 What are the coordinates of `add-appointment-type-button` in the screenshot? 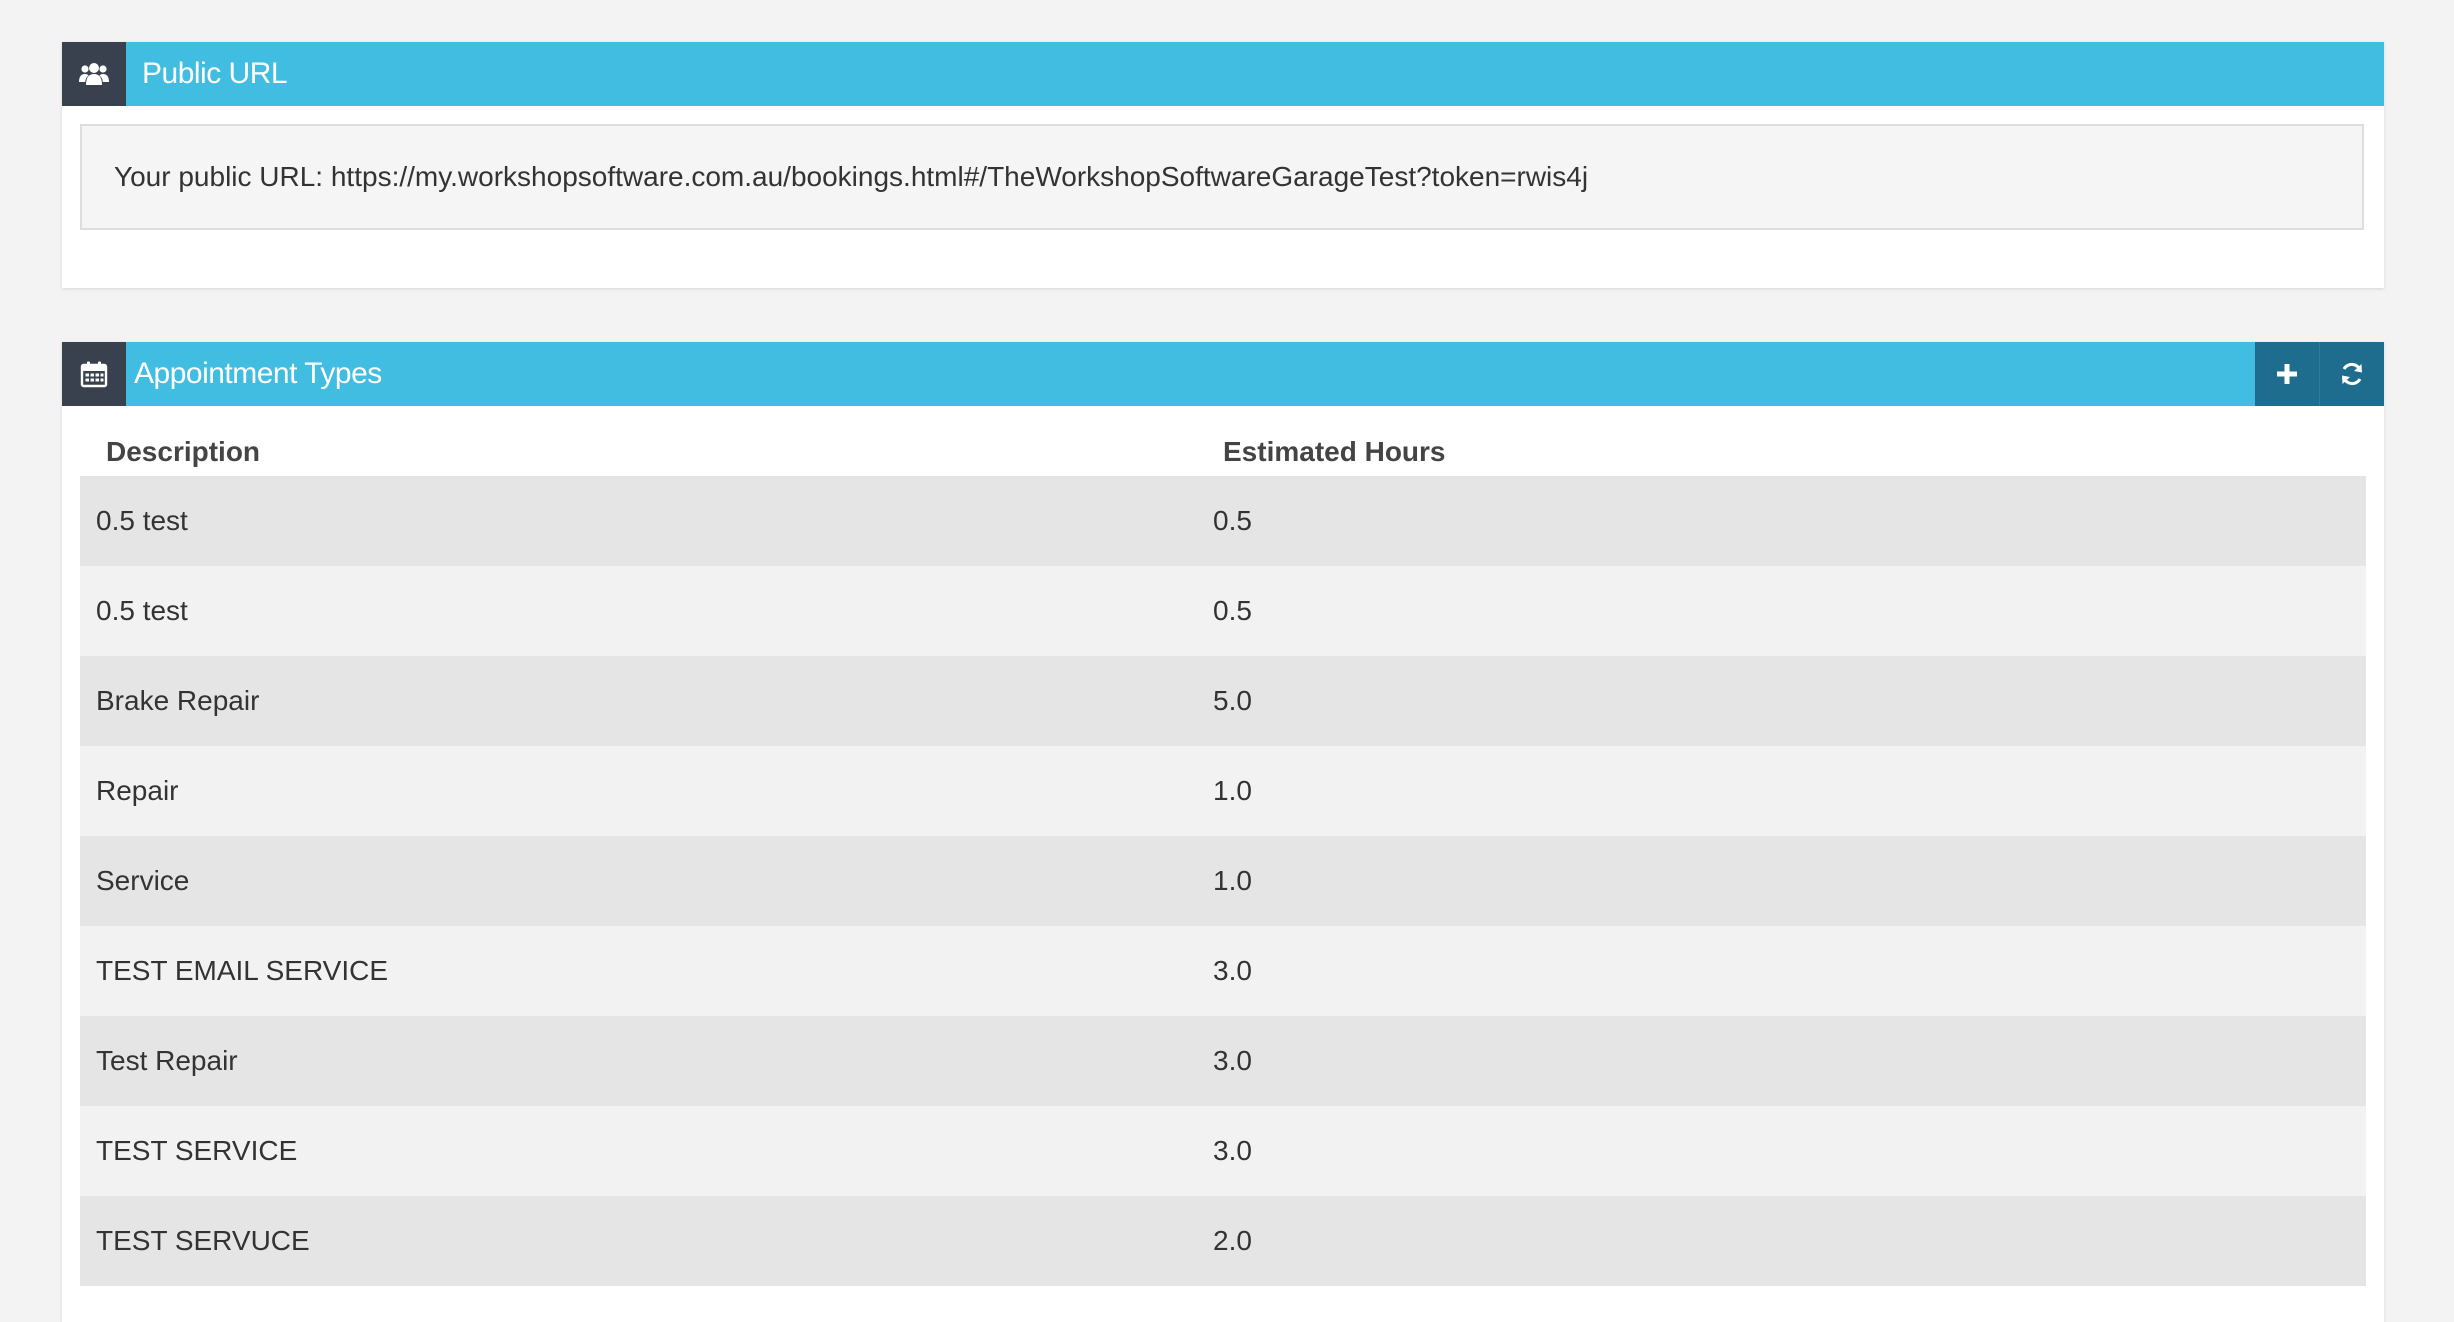 It's located at (2287, 374).